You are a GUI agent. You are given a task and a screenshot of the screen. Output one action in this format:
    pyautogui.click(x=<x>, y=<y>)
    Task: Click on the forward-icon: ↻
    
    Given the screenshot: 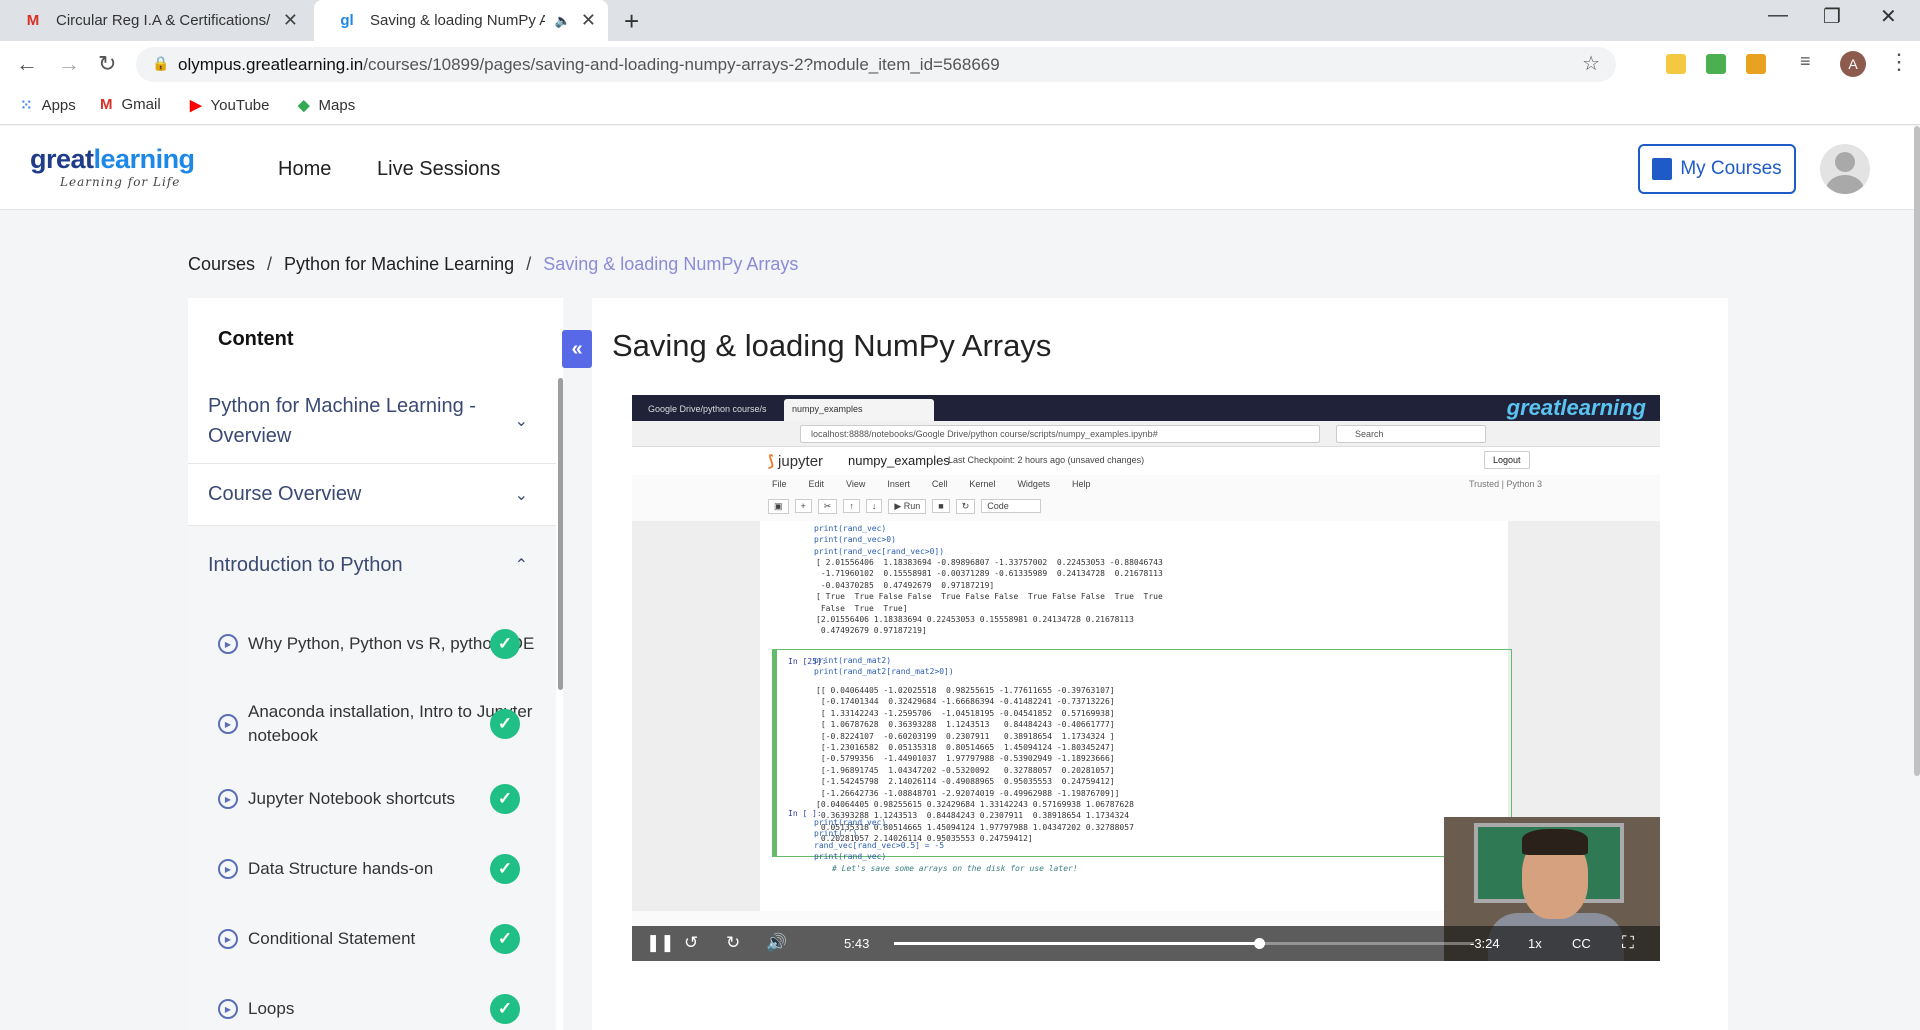 What is the action you would take?
    pyautogui.click(x=733, y=943)
    